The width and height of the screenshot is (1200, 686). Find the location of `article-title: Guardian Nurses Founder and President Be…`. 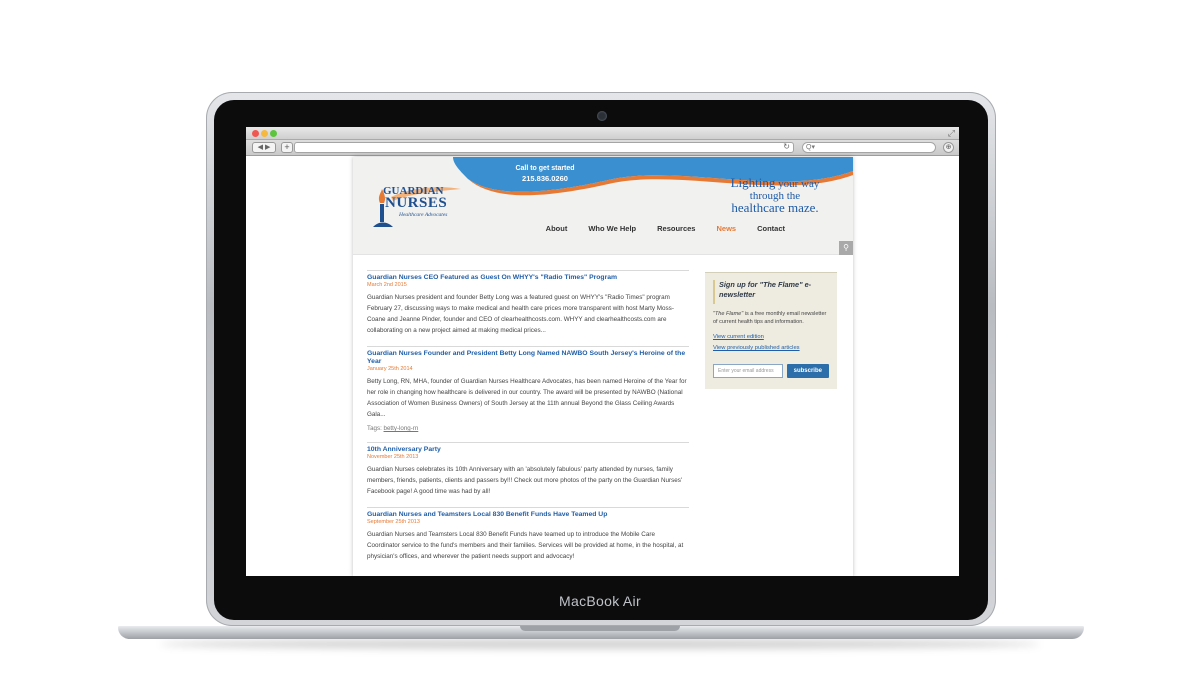

article-title: Guardian Nurses Founder and President Be… is located at coordinates (528, 358).